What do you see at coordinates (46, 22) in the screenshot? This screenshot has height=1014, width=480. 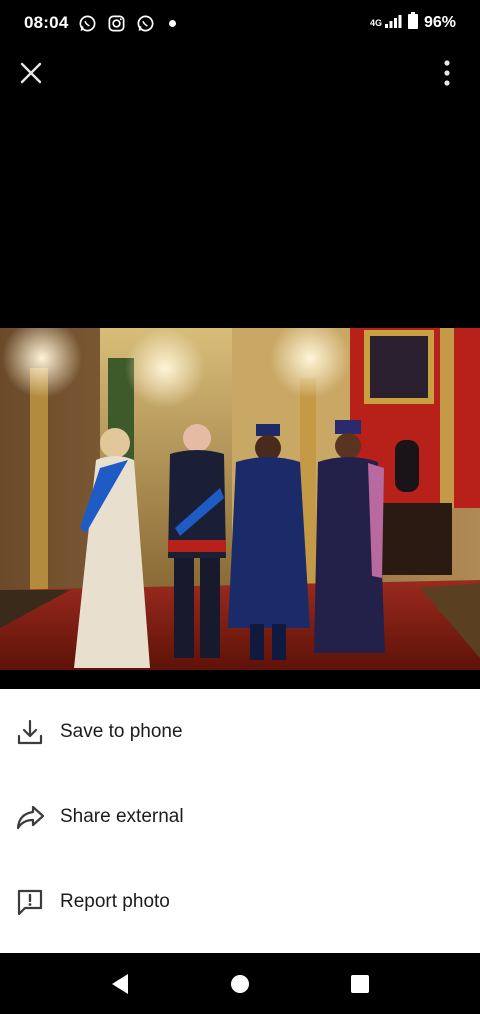 I see `status-time: 08:04` at bounding box center [46, 22].